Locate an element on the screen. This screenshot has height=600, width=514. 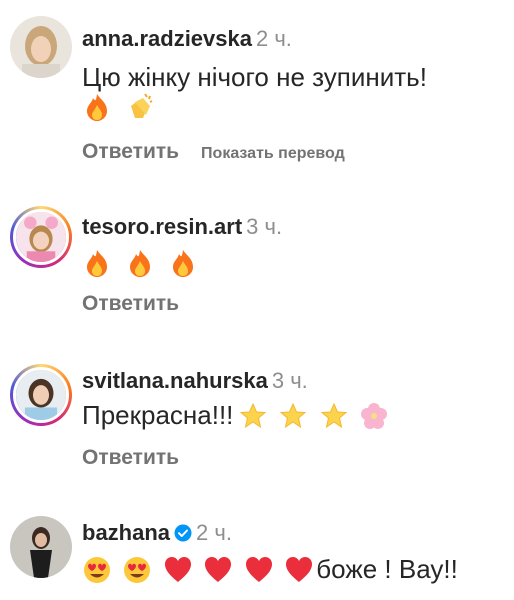
username: svitlana.nahurska is located at coordinates (175, 380).